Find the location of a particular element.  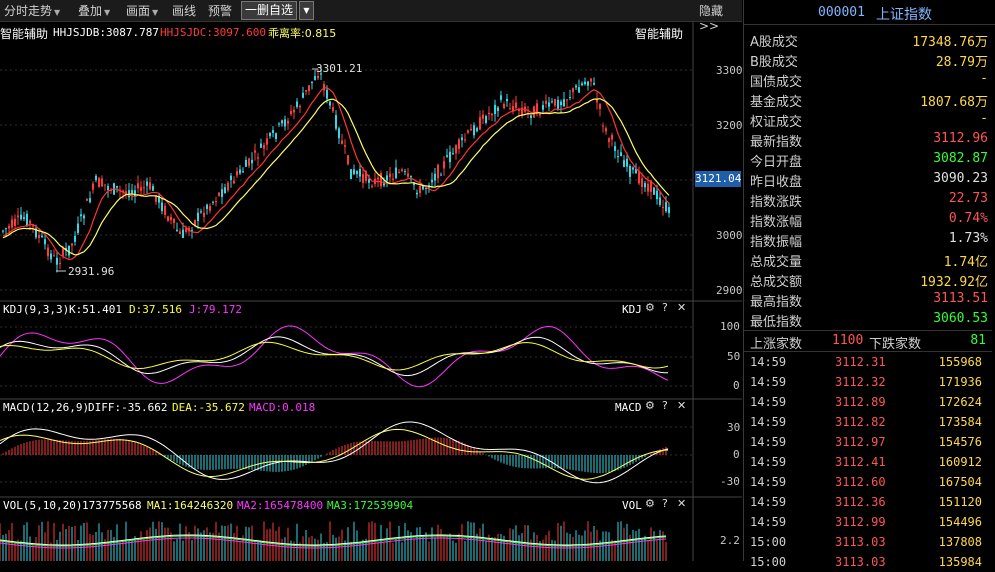

tick-volume: 173584 is located at coordinates (960, 422).